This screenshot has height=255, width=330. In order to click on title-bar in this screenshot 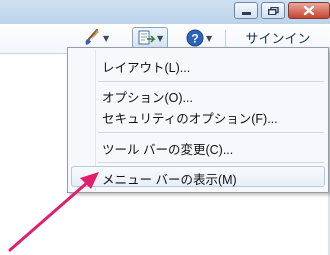, I will do `click(165, 12)`.